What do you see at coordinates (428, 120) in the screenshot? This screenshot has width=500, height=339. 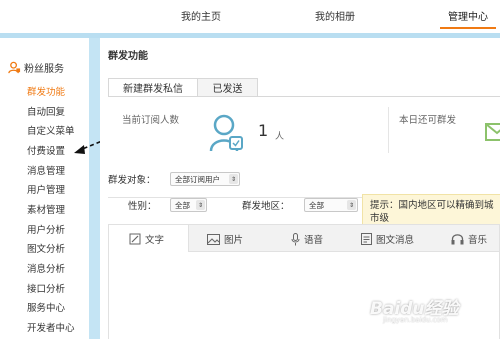 I see `remaining-sends-label: 本日还可群发` at bounding box center [428, 120].